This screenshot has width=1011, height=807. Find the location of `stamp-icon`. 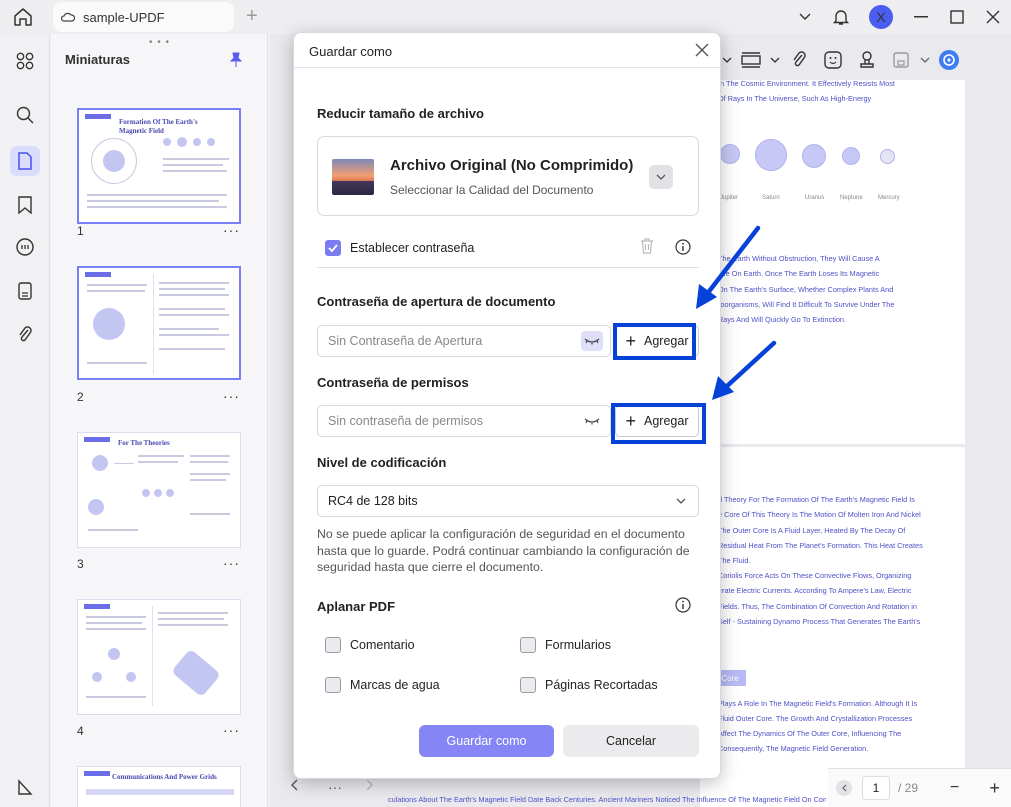

stamp-icon is located at coordinates (867, 60).